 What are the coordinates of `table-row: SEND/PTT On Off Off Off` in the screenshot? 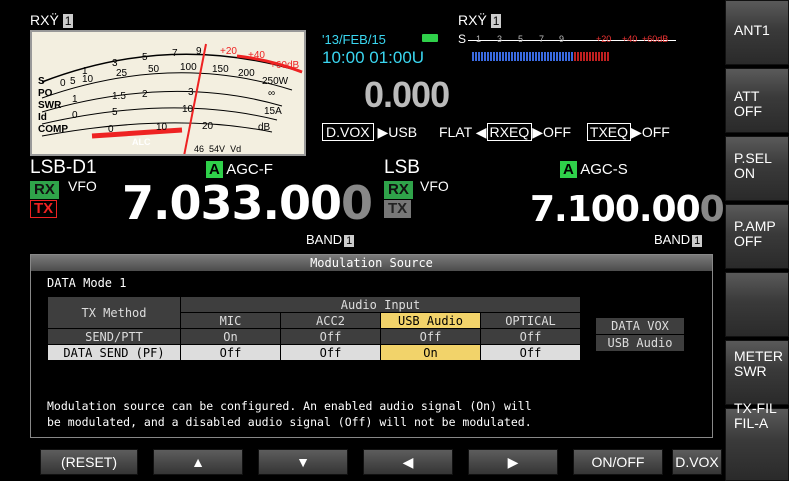 It's located at (314, 336).